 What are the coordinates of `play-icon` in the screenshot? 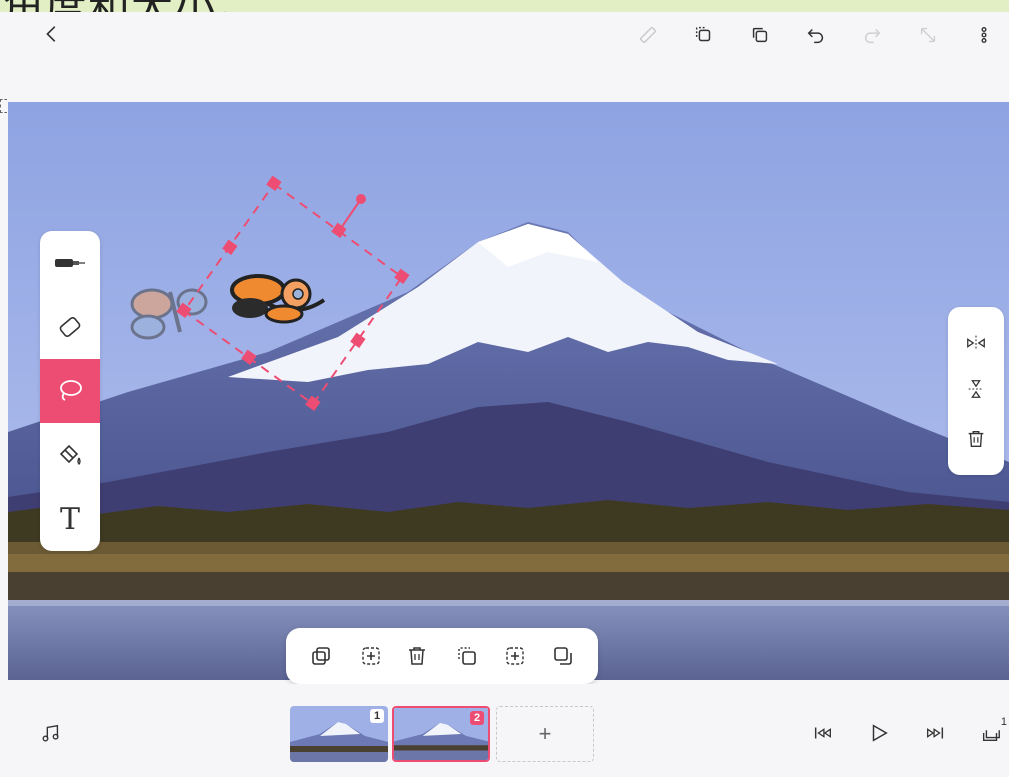 It's located at (879, 733).